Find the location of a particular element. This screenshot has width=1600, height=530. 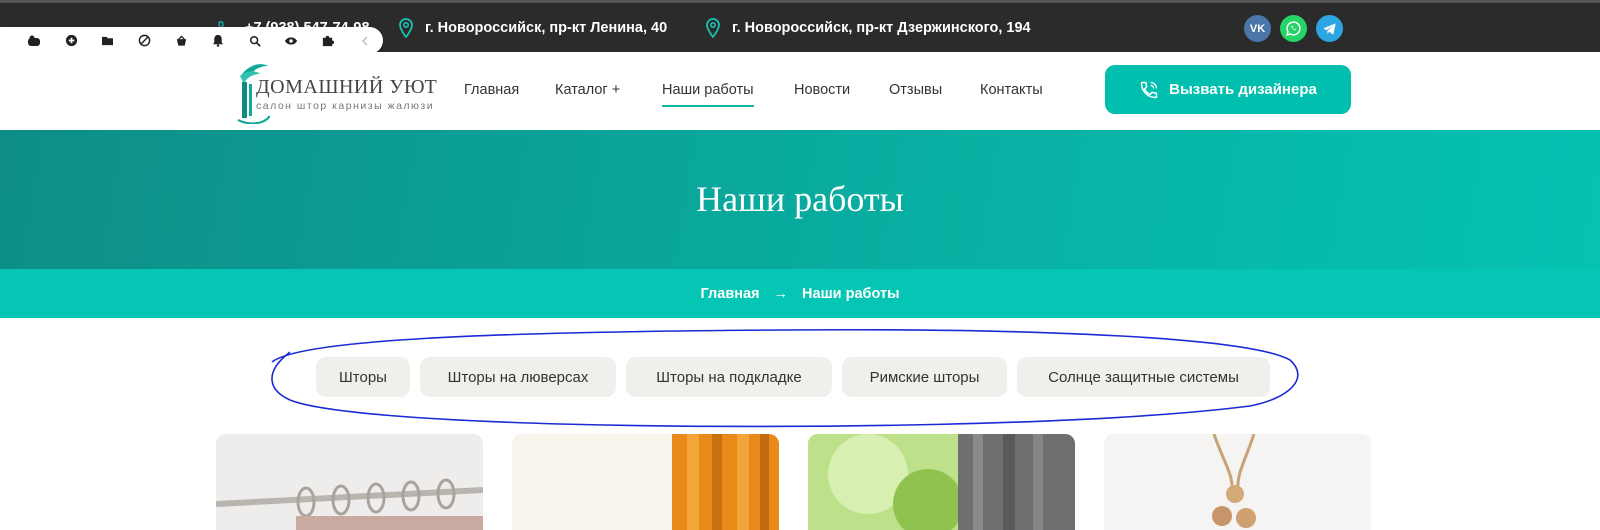

nav-item-contacts: Контакты is located at coordinates (1011, 90).